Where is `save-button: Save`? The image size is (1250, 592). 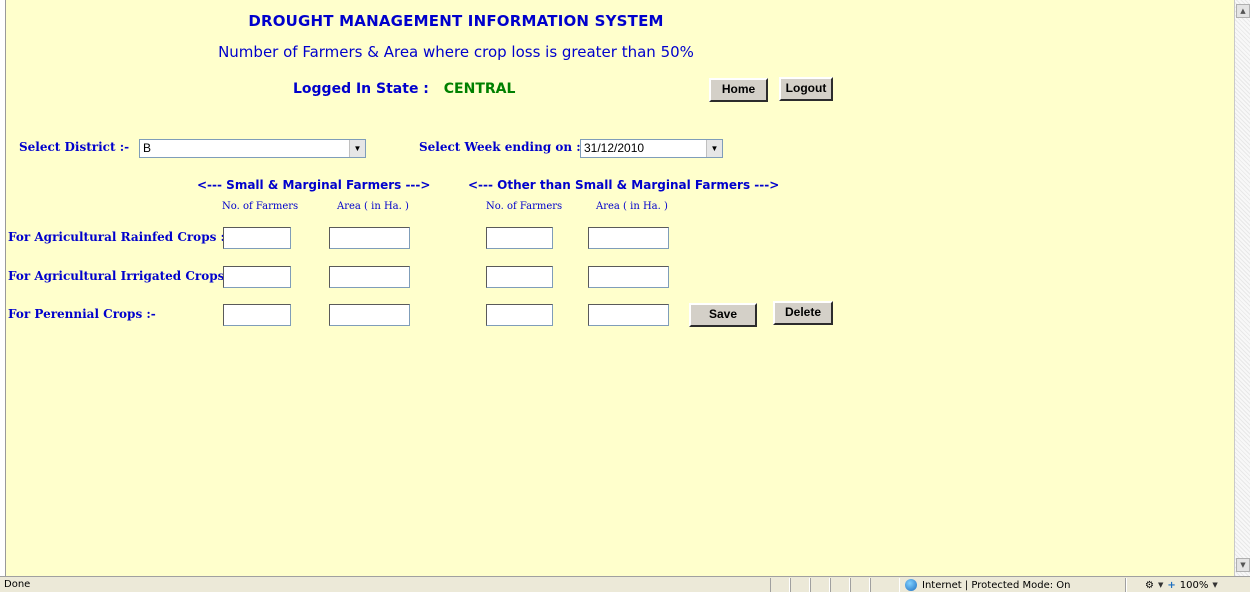 save-button: Save is located at coordinates (723, 315).